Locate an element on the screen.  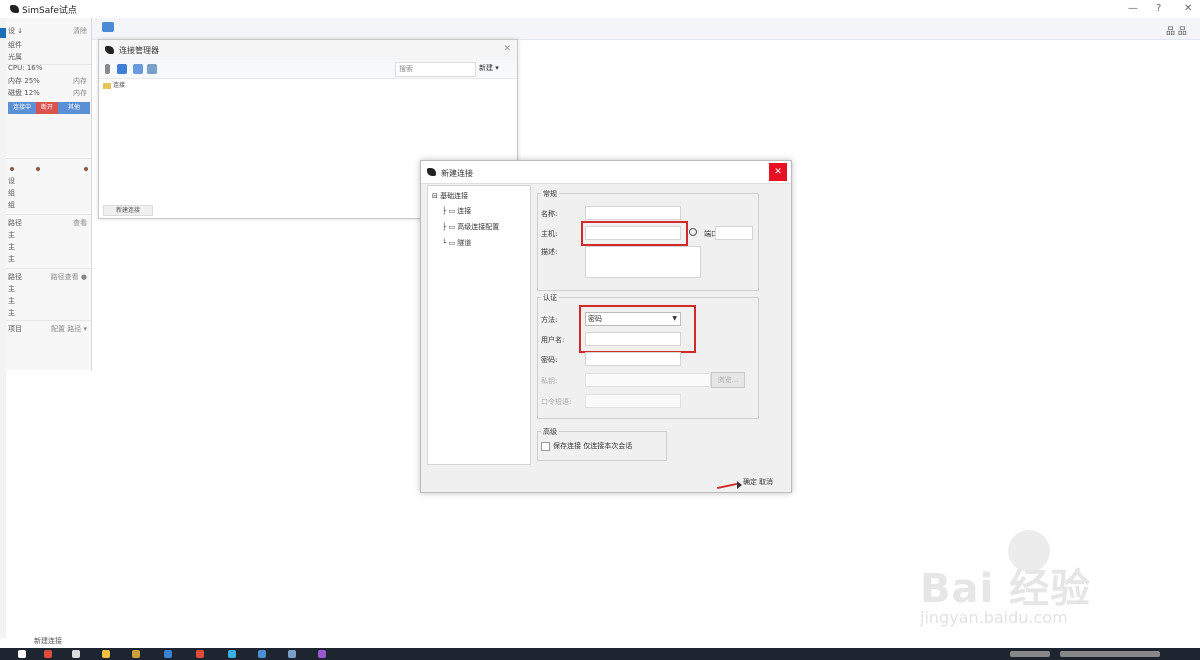
ok-button: 确定 is located at coordinates (750, 482).